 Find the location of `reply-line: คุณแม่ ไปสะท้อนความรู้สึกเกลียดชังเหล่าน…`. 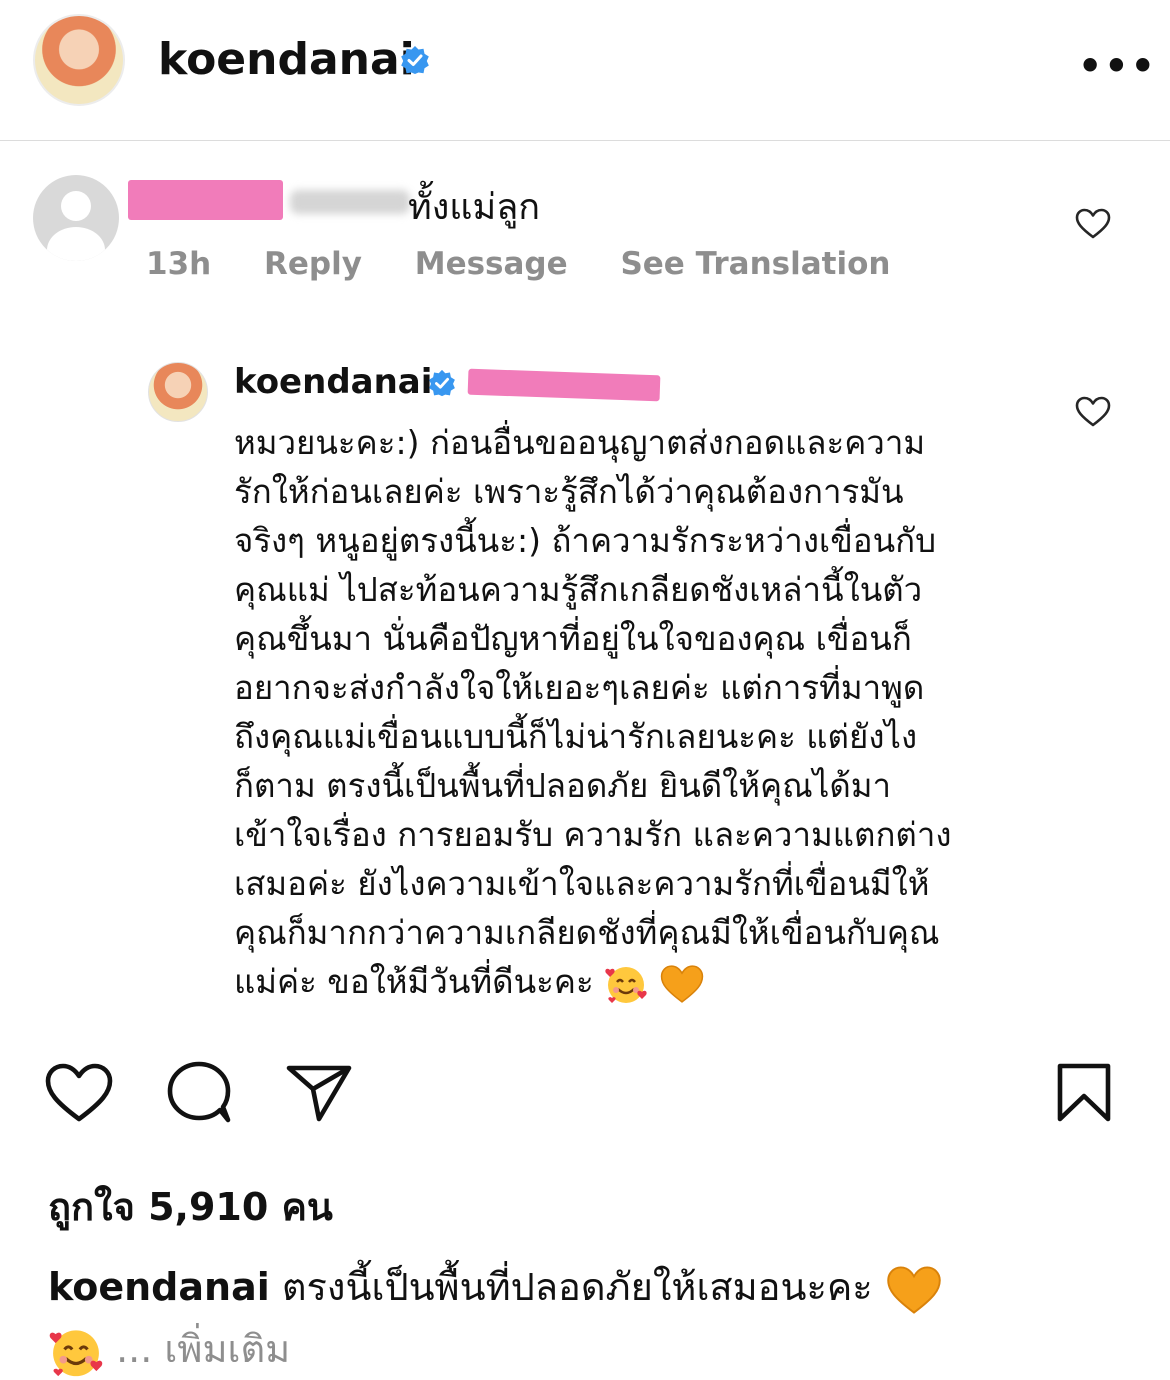

reply-line: คุณแม่ ไปสะท้อนความรู้สึกเกลียดชังเหล่าน… is located at coordinates (578, 589).